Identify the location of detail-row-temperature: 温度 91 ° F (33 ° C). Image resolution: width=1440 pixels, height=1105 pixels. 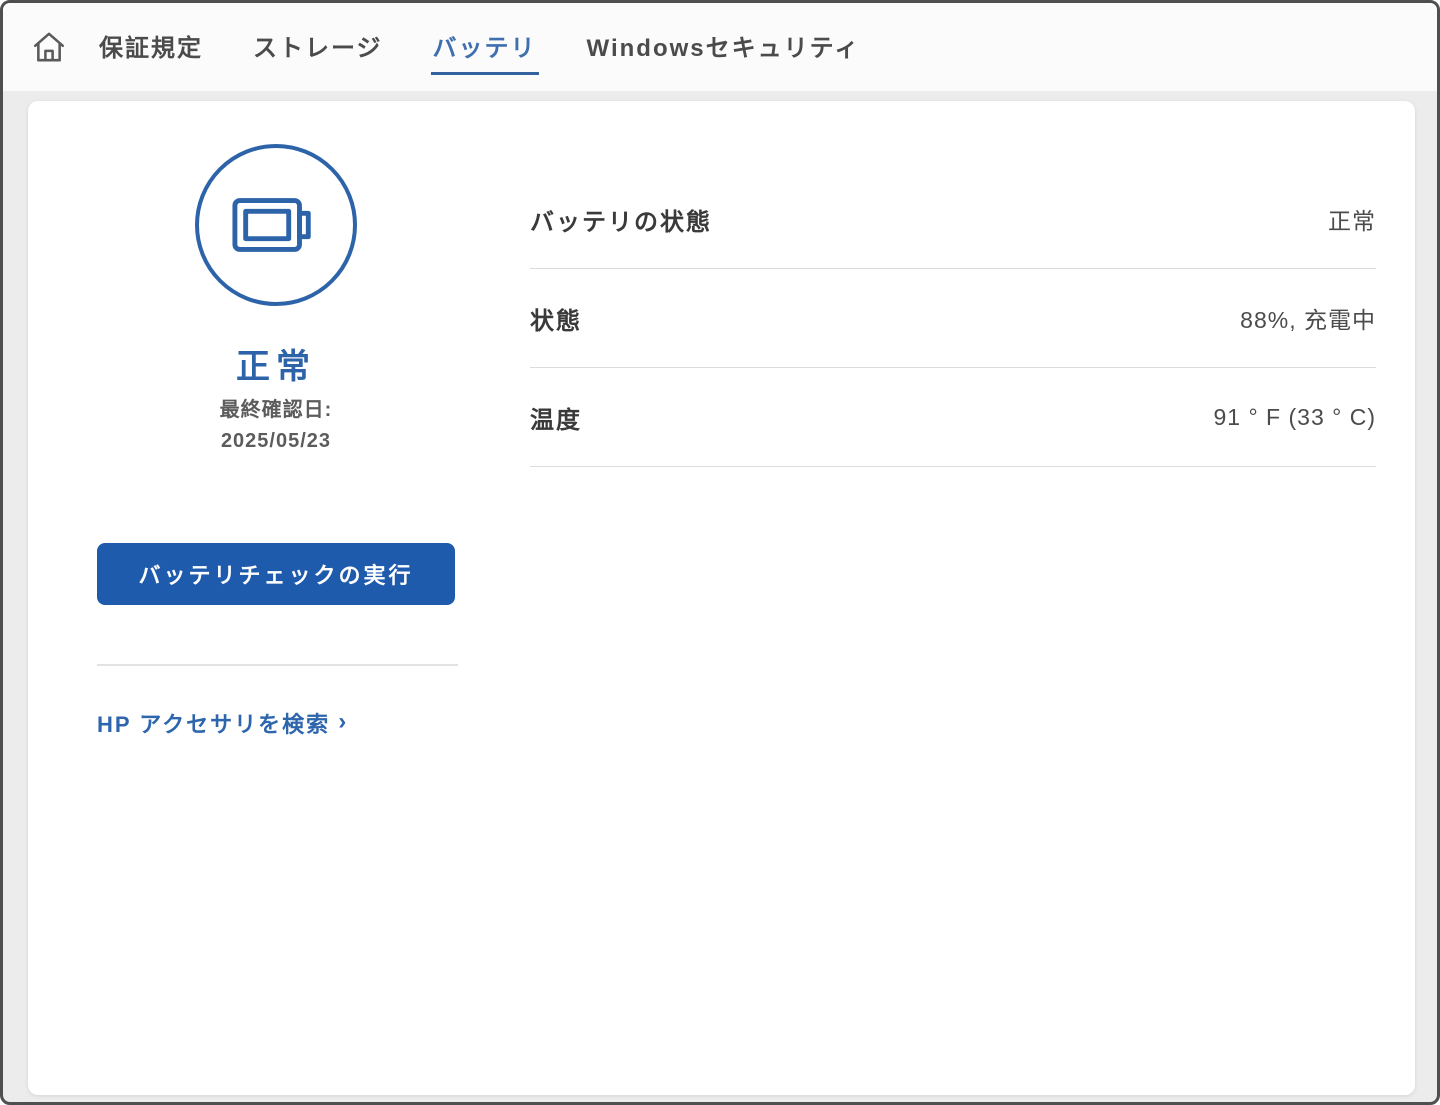
(953, 417).